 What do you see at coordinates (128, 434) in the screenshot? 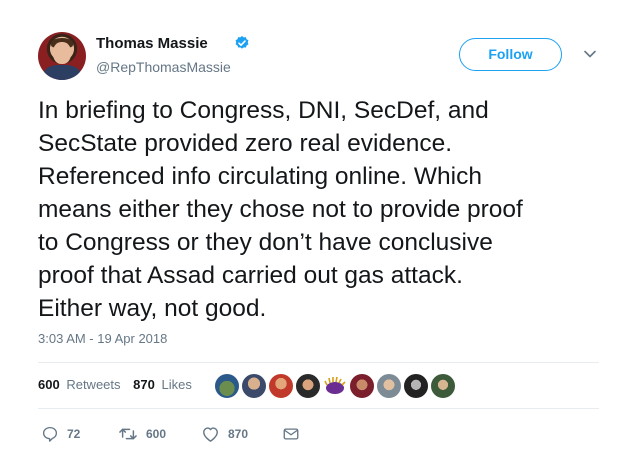
I see `retweet-icon` at bounding box center [128, 434].